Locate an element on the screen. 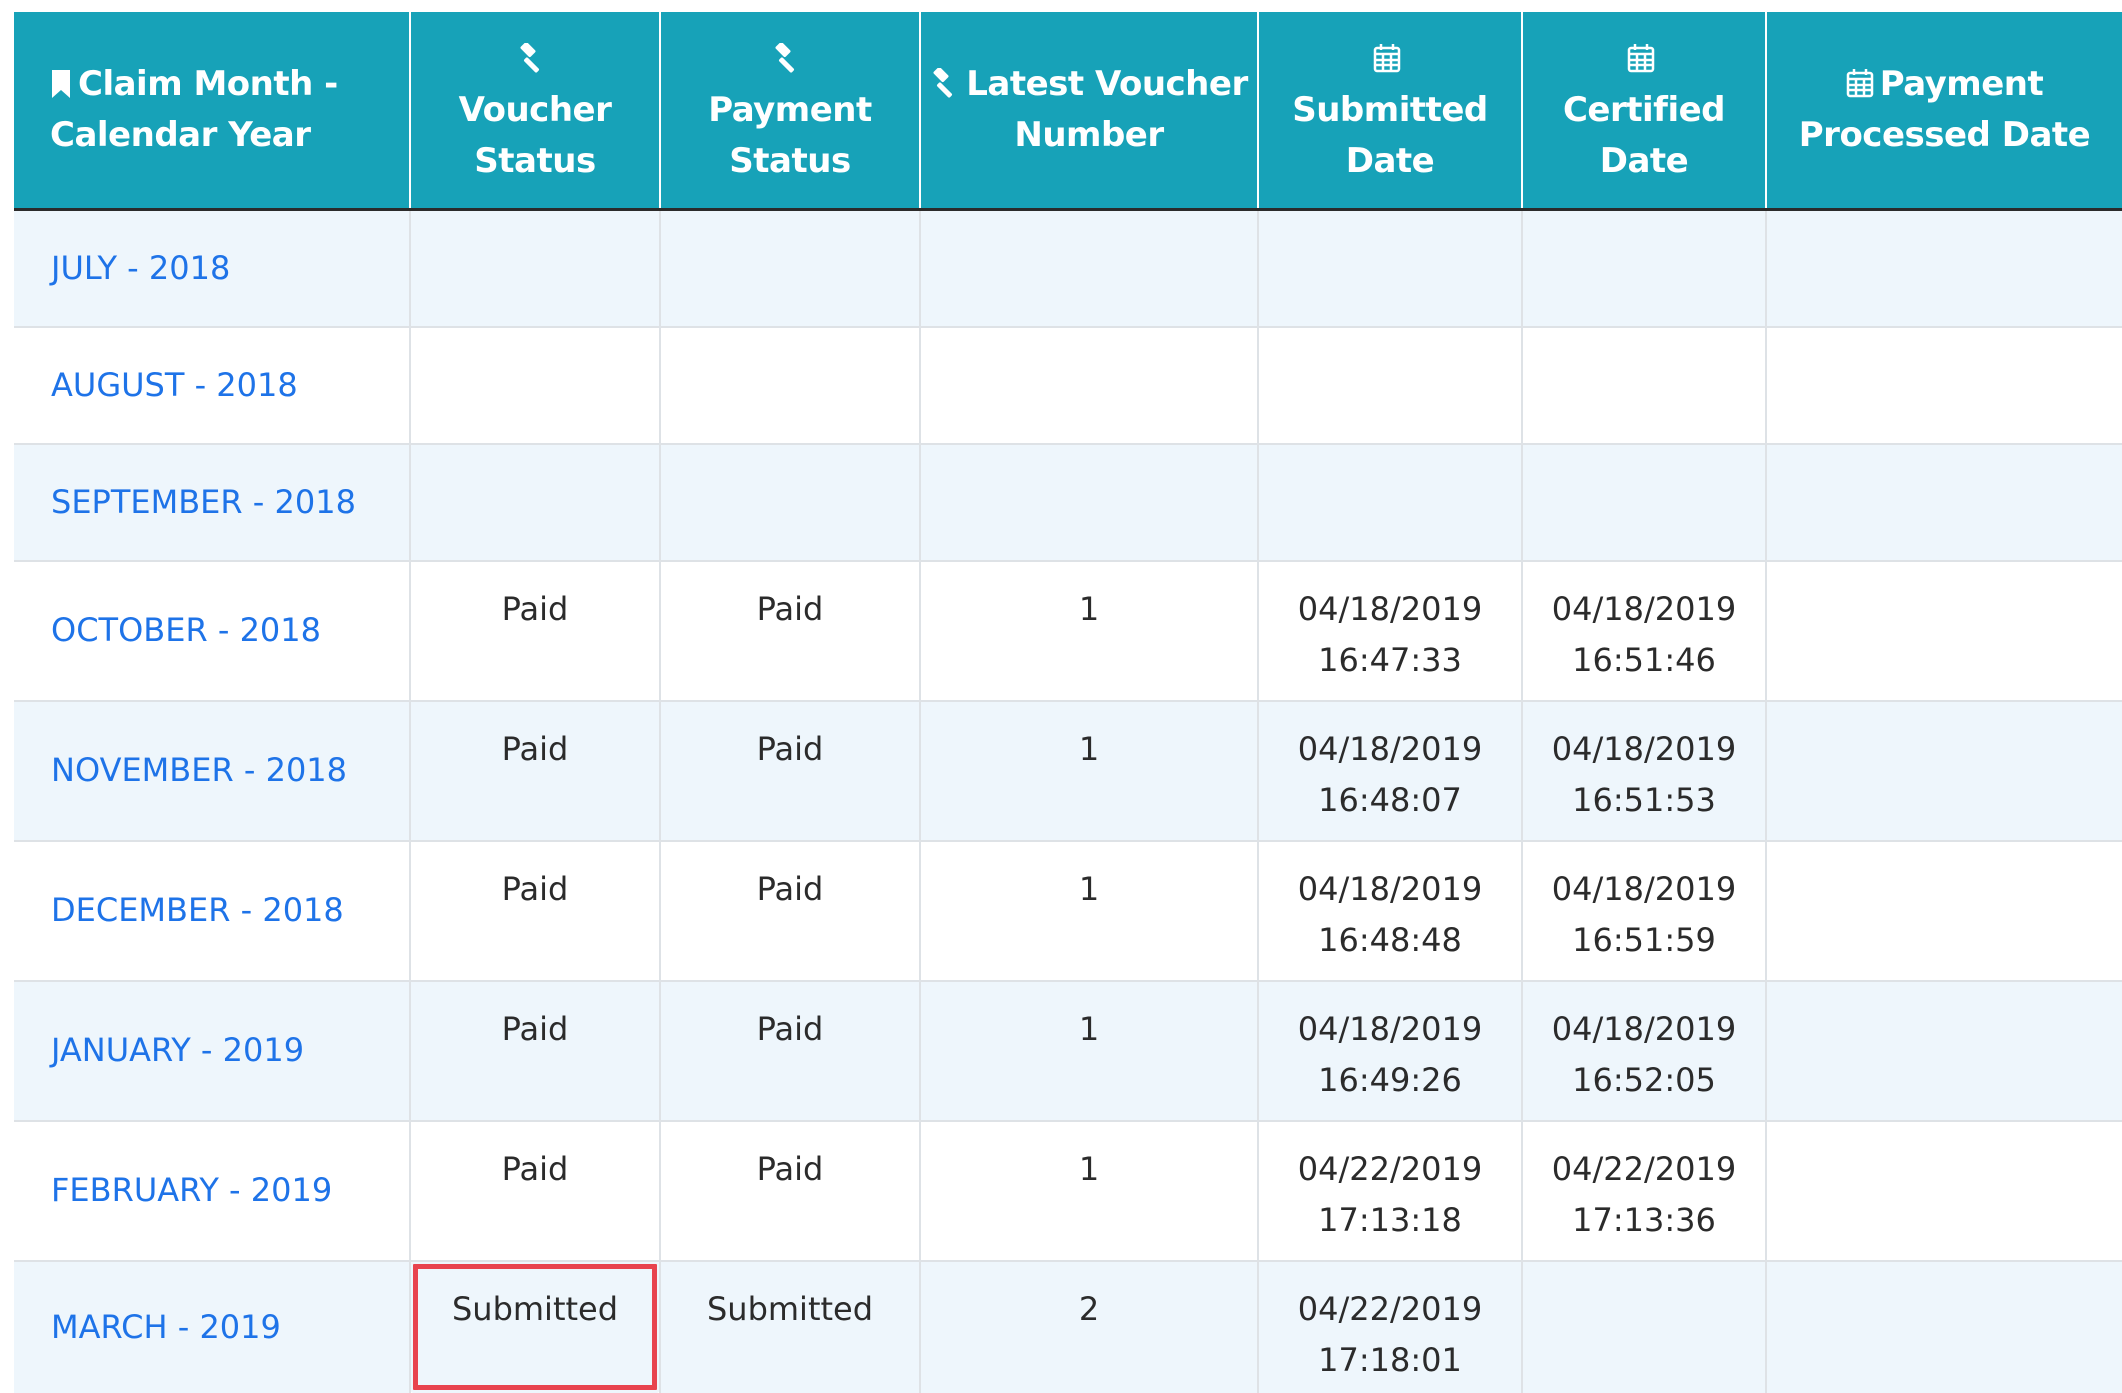 The image size is (2122, 1393). claim-month-link: SEPTEMBER - 2018 is located at coordinates (203, 502).